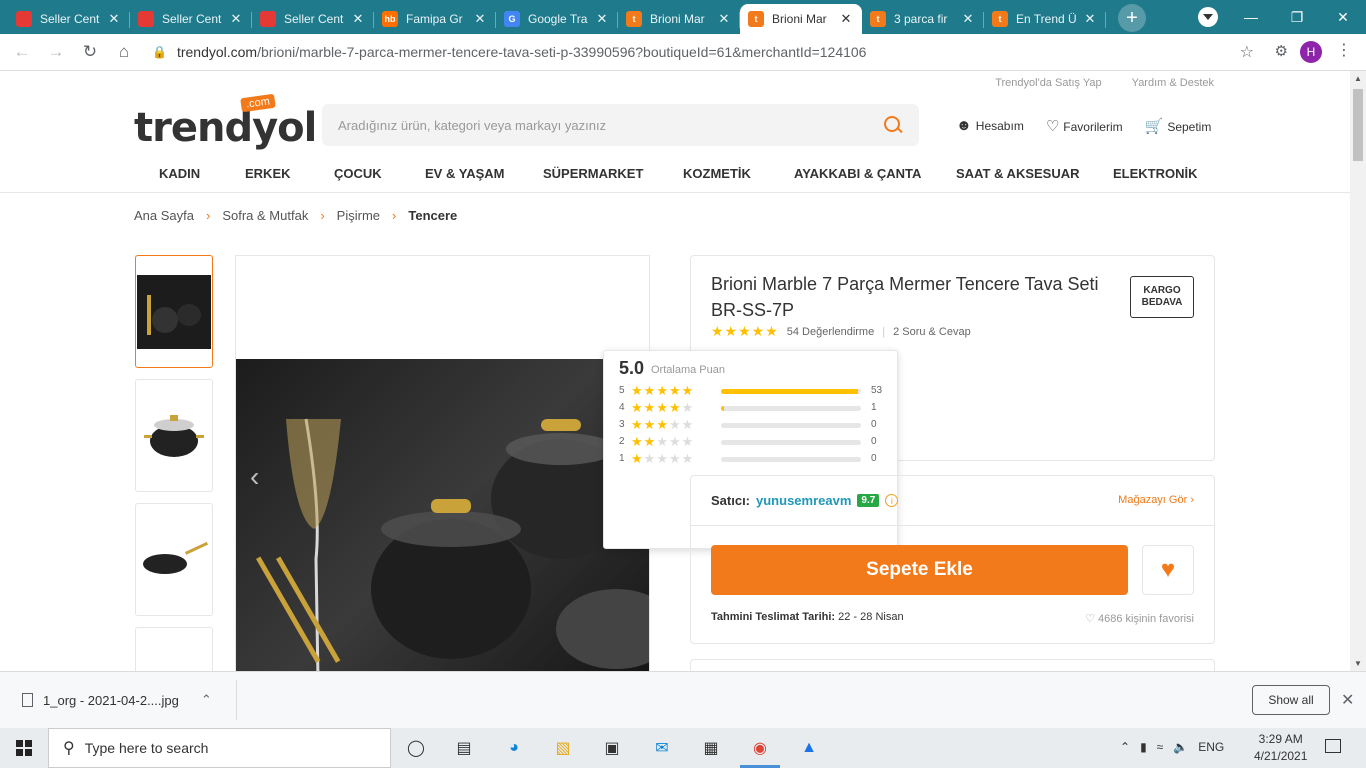 The height and width of the screenshot is (768, 1366). I want to click on task-view-icon: ▤, so click(464, 748).